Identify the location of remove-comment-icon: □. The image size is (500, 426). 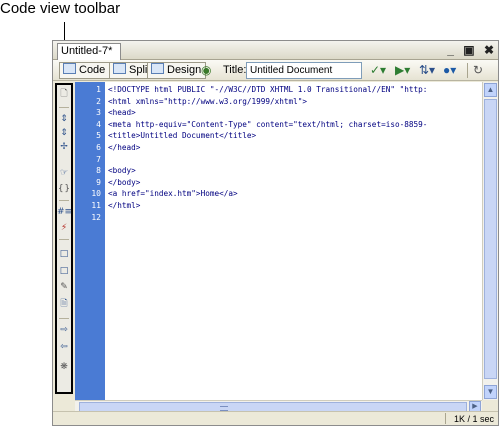
(64, 271).